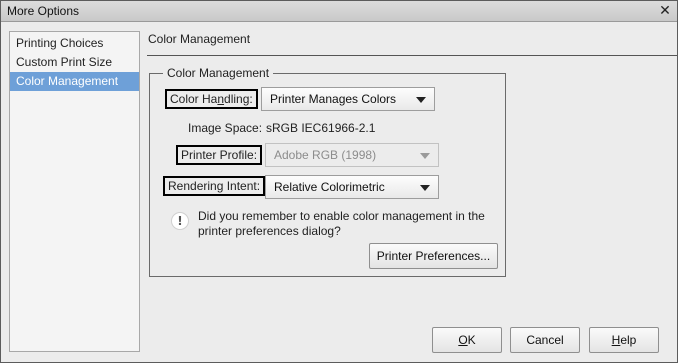 The image size is (678, 363). What do you see at coordinates (238, 99) in the screenshot?
I see `color-handling-label-part2: dling:` at bounding box center [238, 99].